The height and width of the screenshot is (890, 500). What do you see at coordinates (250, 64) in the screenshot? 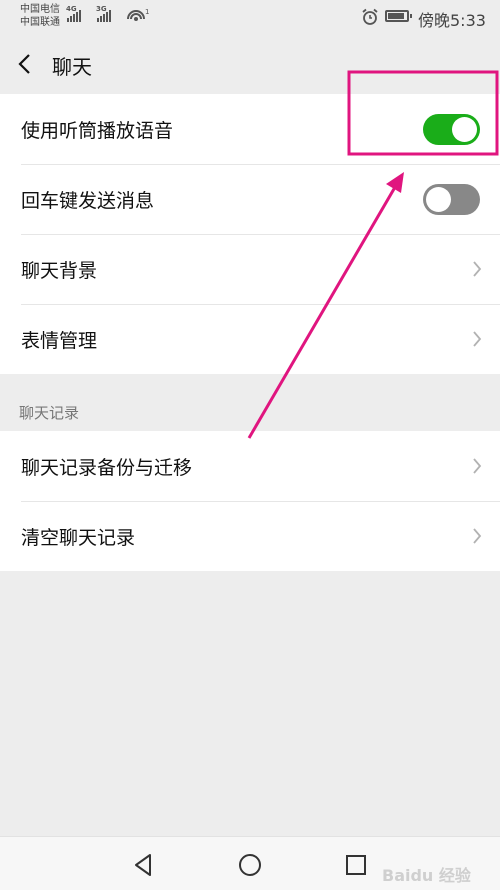
I see `header: 聊天` at bounding box center [250, 64].